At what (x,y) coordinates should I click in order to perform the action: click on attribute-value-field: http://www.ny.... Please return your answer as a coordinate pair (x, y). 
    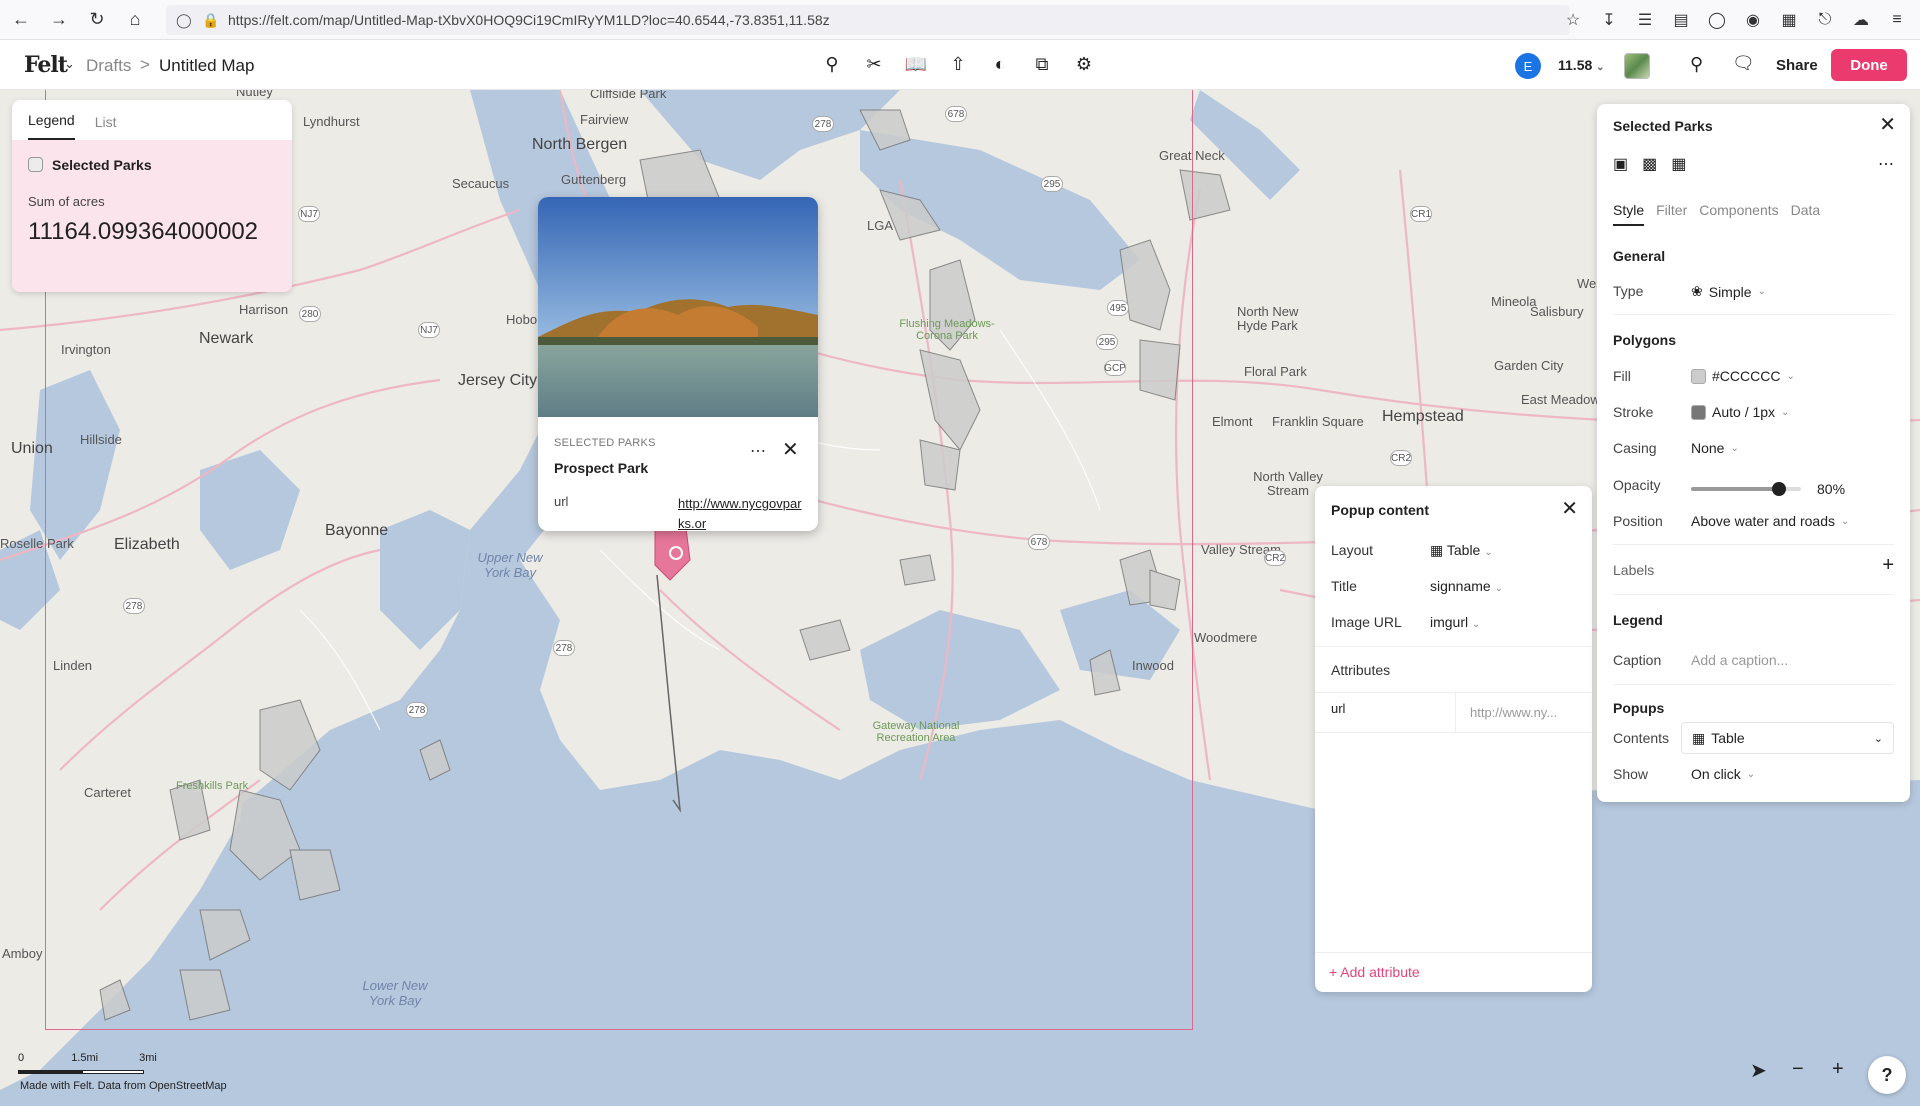
    Looking at the image, I should click on (1523, 712).